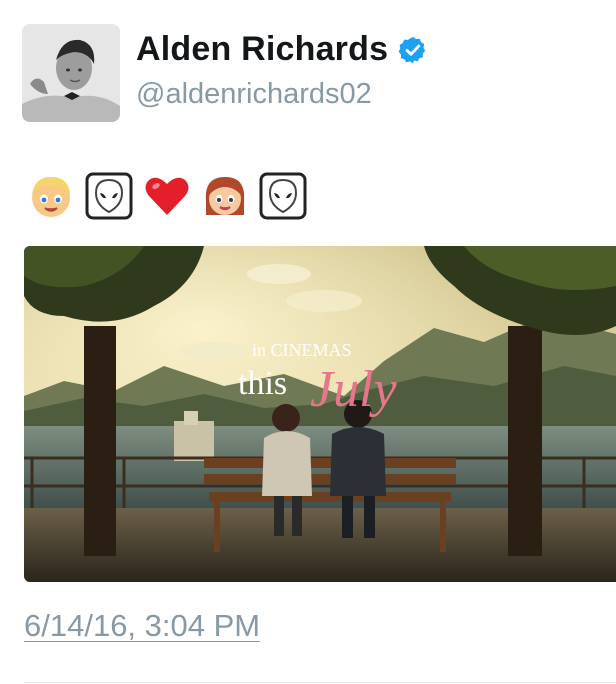 The width and height of the screenshot is (616, 684). What do you see at coordinates (262, 49) in the screenshot?
I see `author-display-name: Alden Richards` at bounding box center [262, 49].